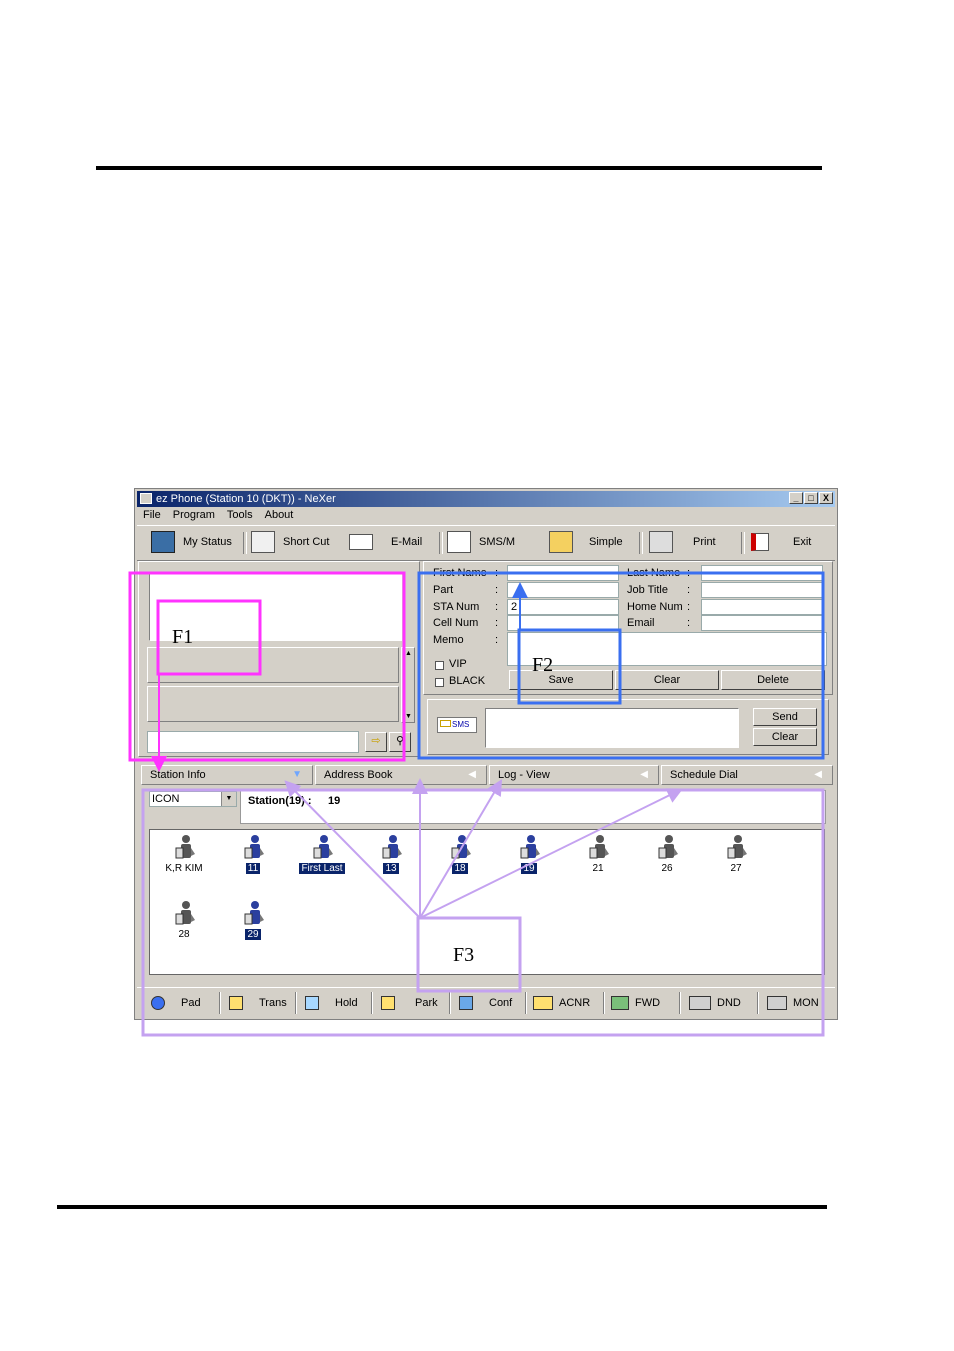 The image size is (954, 1351). Describe the element at coordinates (334, 801) in the screenshot. I see `station-count: 19` at that location.